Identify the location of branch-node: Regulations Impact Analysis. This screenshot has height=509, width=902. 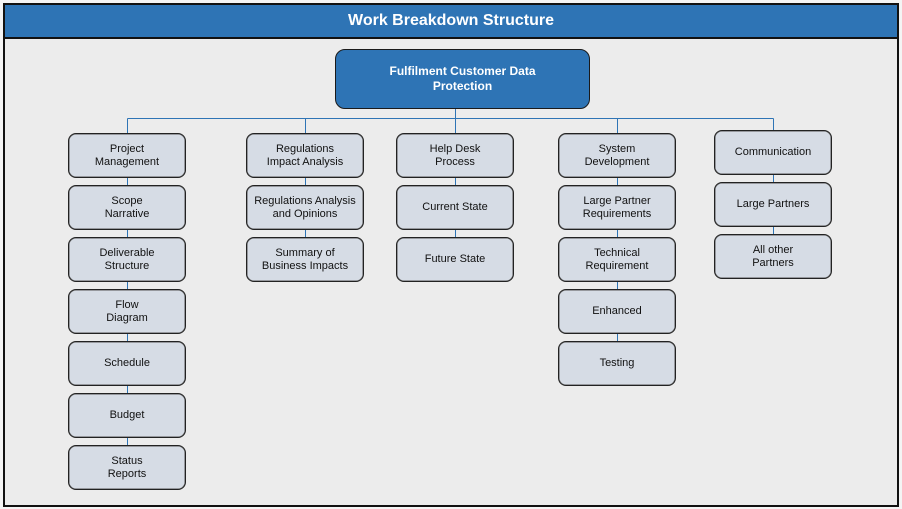
(305, 155).